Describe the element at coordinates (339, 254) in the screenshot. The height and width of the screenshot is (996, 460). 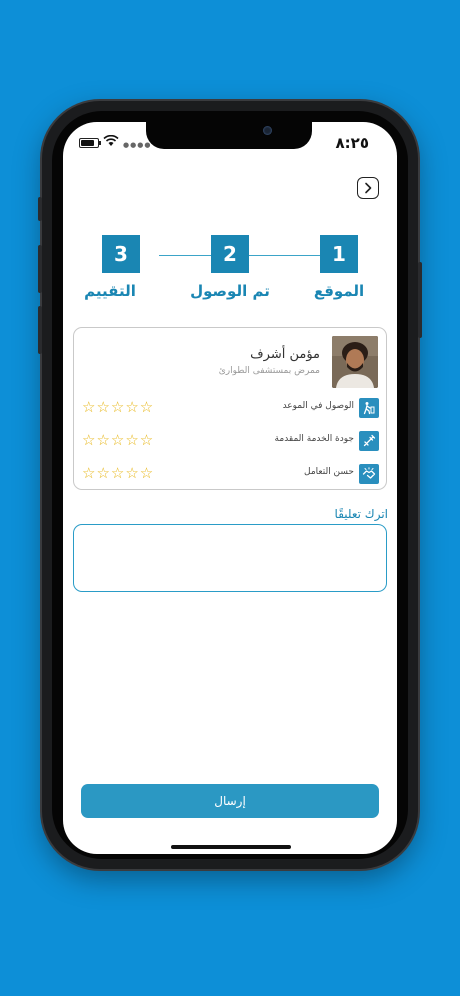
I see `step-1-box: 1` at that location.